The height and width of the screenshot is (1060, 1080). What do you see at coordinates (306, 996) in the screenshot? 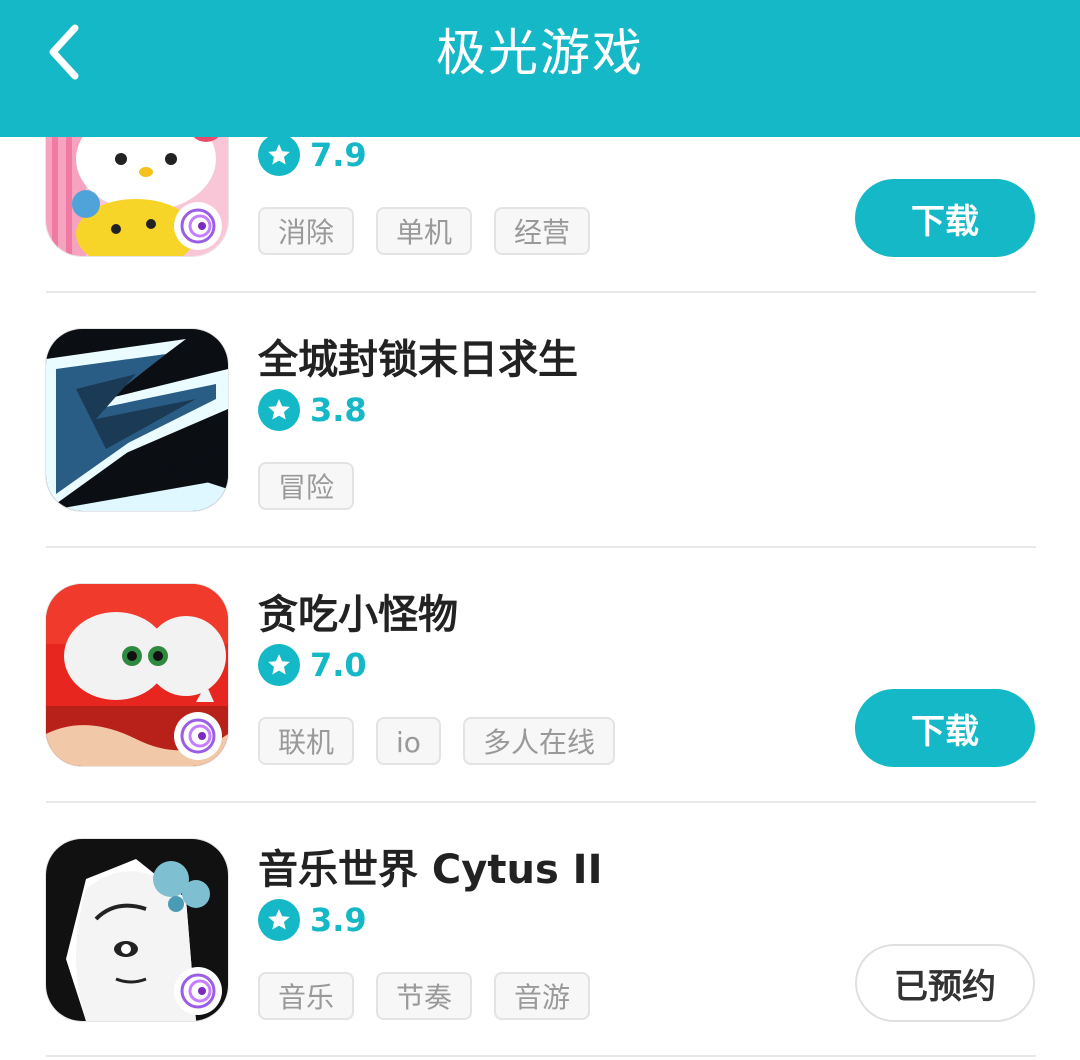
I see `tag: 音乐` at bounding box center [306, 996].